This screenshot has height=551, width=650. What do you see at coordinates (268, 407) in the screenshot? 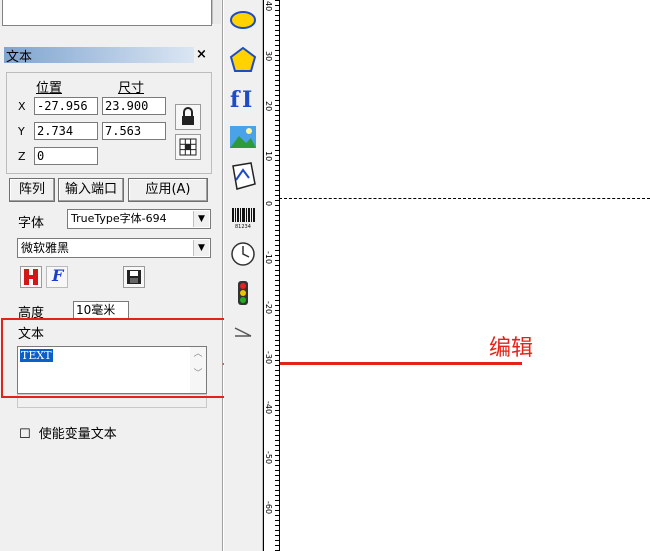
I see `ruler-label: -40` at bounding box center [268, 407].